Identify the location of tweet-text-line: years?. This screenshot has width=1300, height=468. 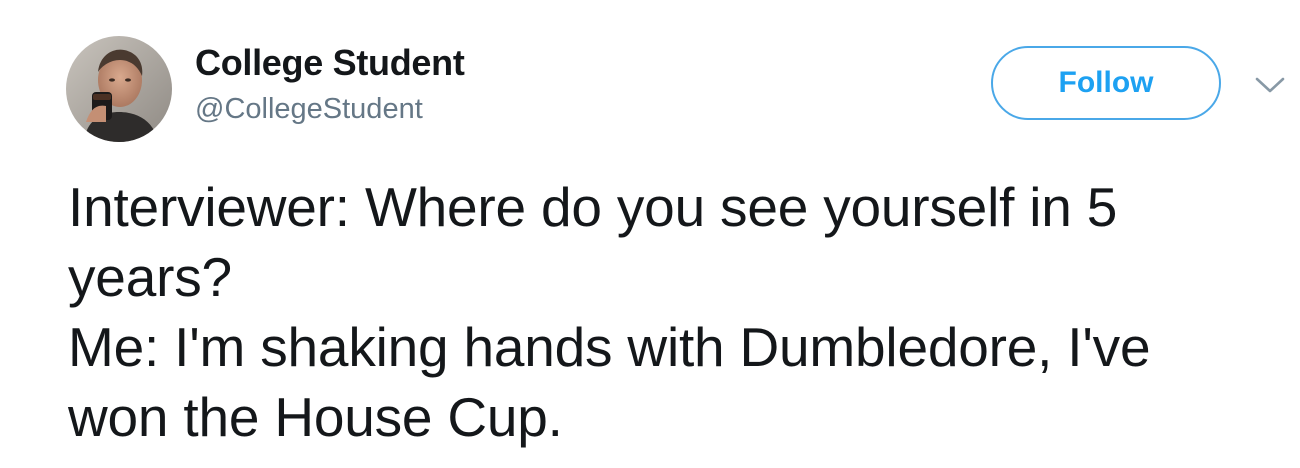
(150, 277).